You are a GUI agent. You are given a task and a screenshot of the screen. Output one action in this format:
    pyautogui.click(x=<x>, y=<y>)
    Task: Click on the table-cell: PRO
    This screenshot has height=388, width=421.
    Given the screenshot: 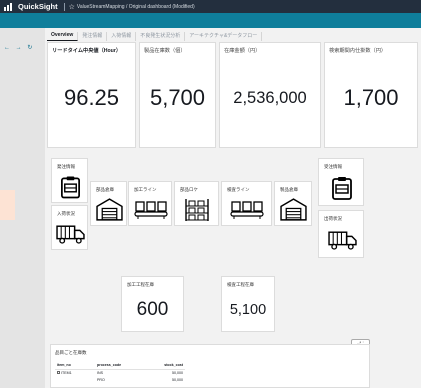 What is the action you would take?
    pyautogui.click(x=101, y=379)
    